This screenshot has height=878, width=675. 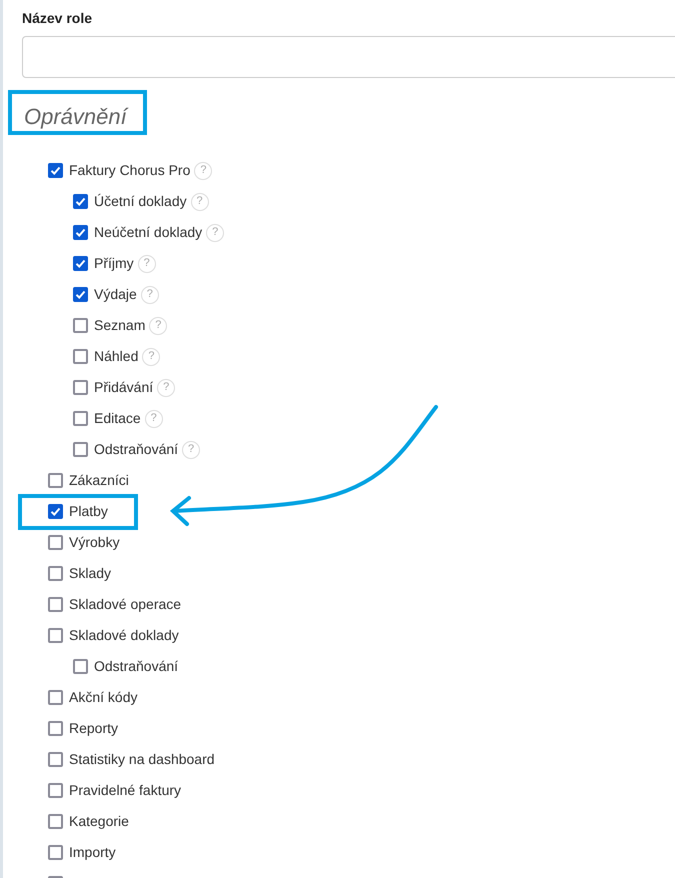 I want to click on permission-label: Skladové doklady, so click(x=124, y=635).